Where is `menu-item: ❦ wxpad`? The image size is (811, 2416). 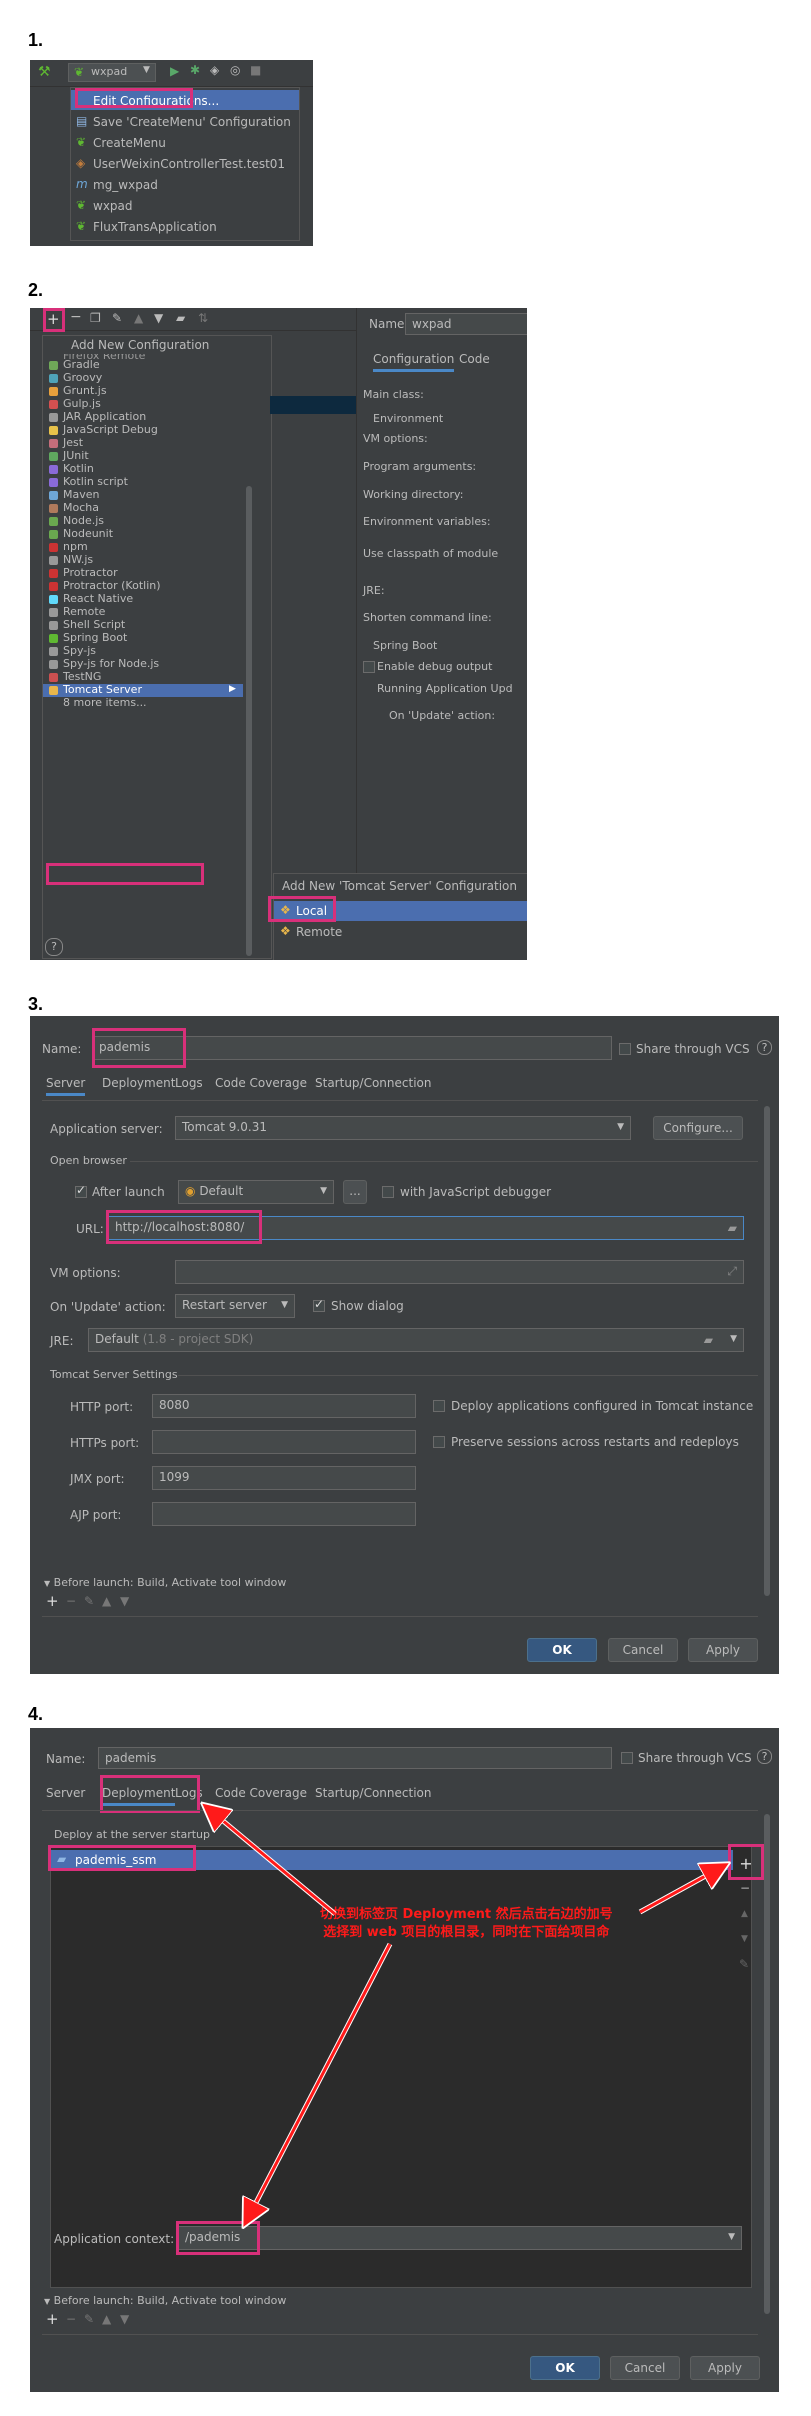
menu-item: ❦ wxpad is located at coordinates (185, 206).